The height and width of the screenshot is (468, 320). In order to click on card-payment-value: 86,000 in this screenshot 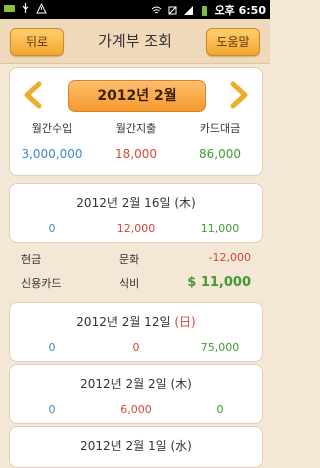, I will do `click(220, 154)`.